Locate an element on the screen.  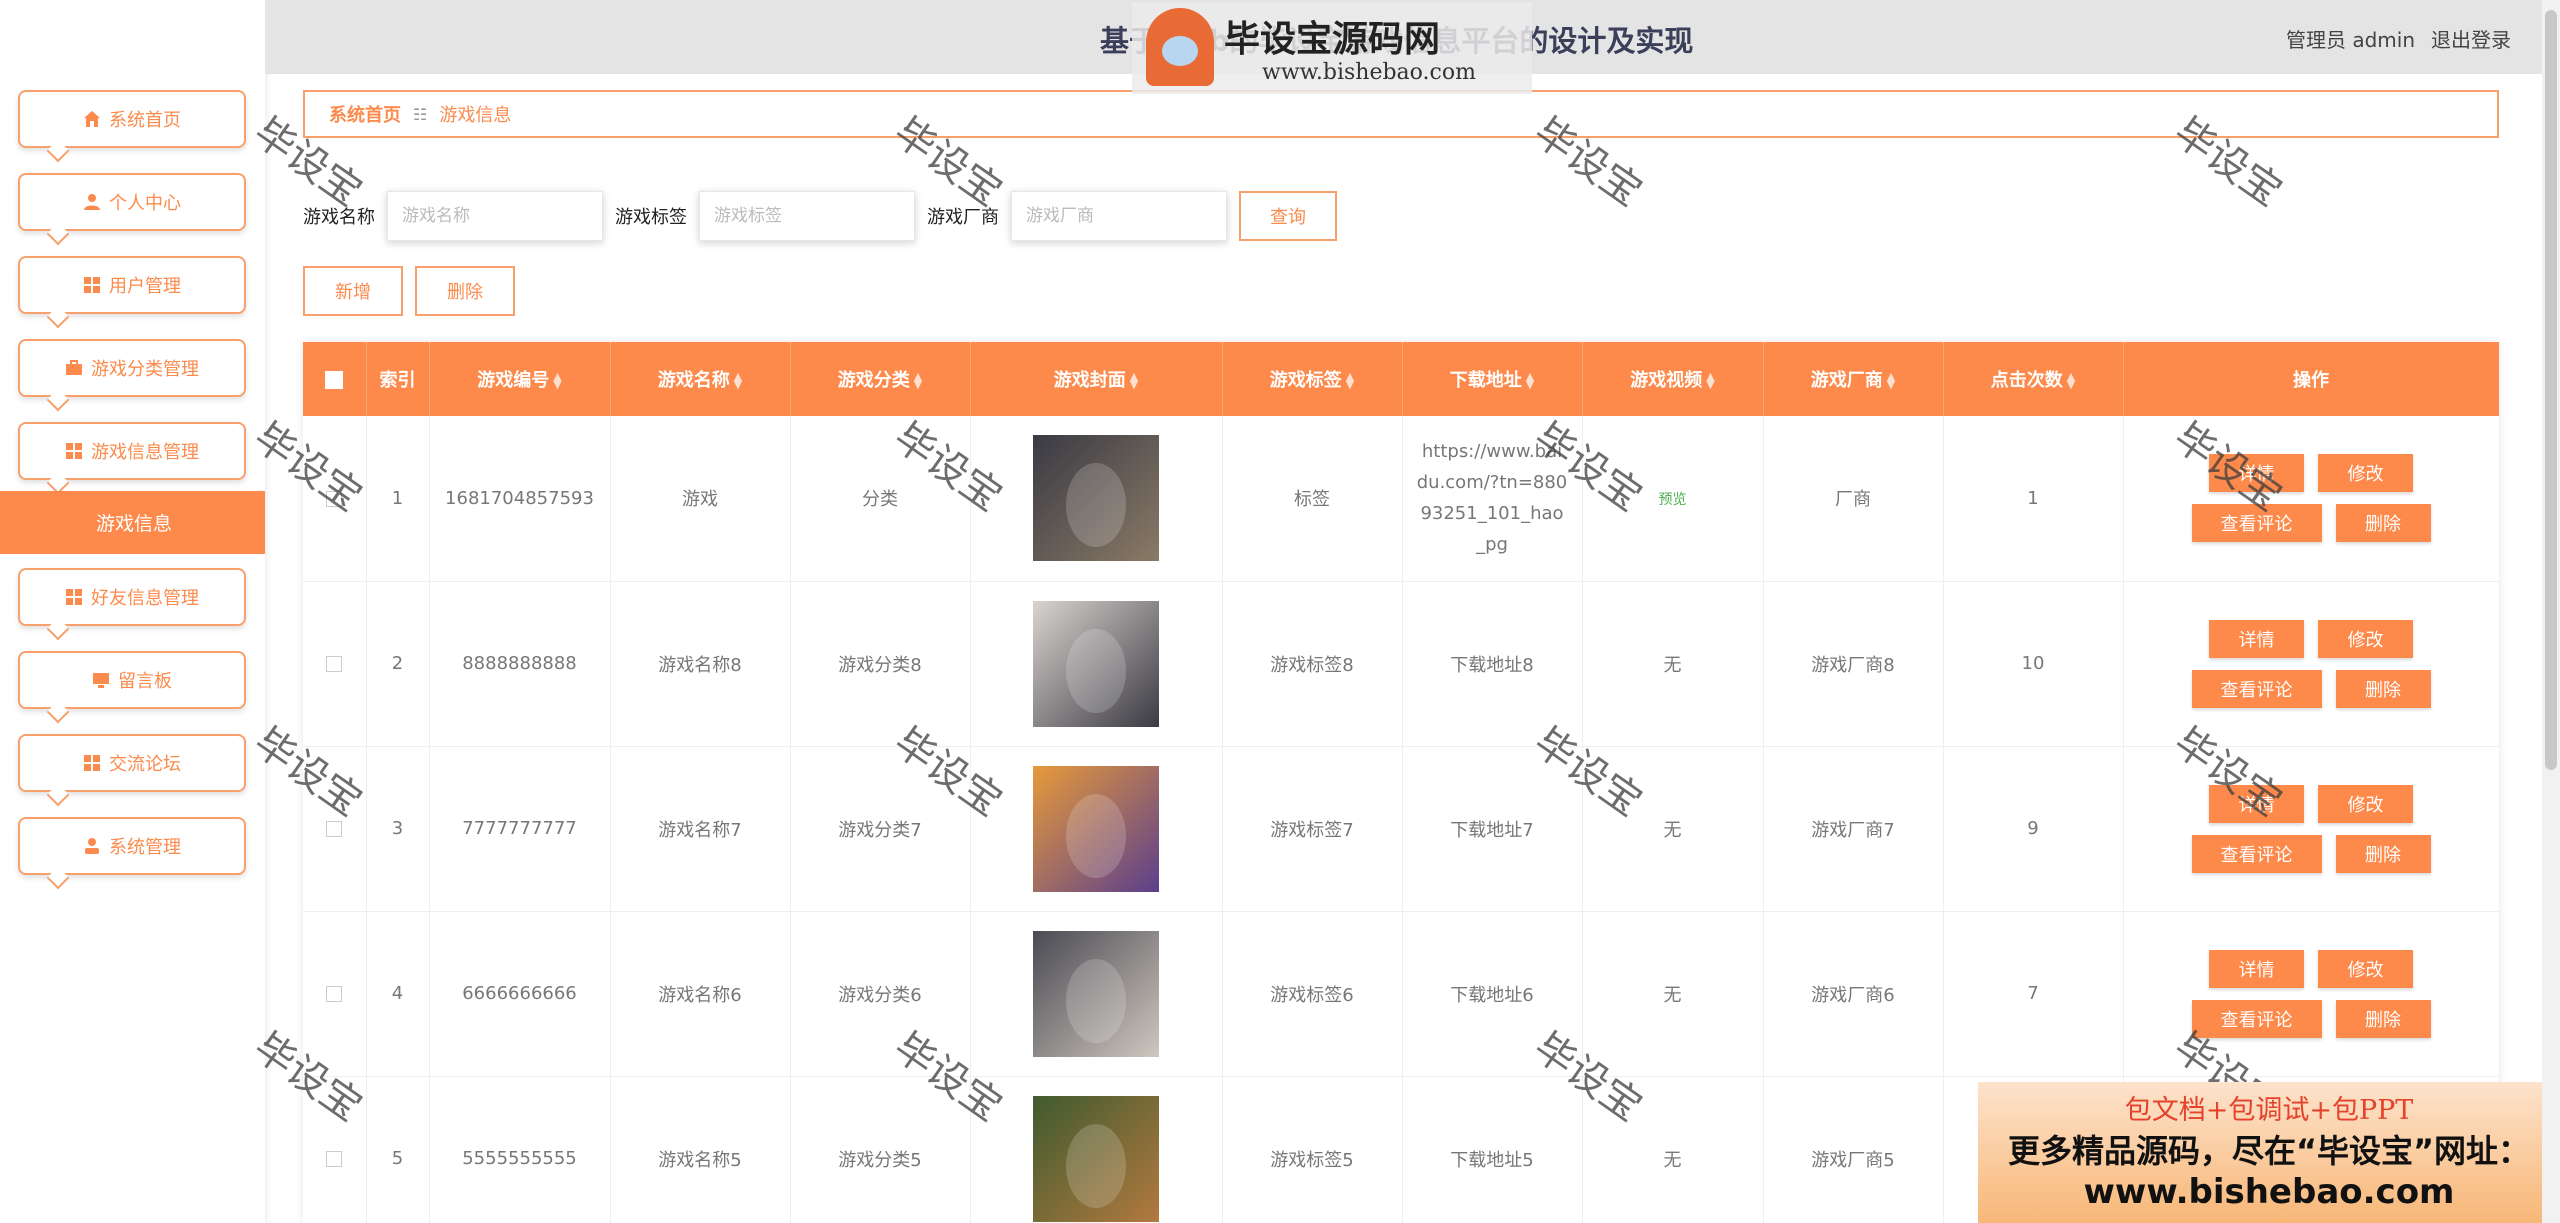
breadcrumb-home: 系统首页 is located at coordinates (365, 114).